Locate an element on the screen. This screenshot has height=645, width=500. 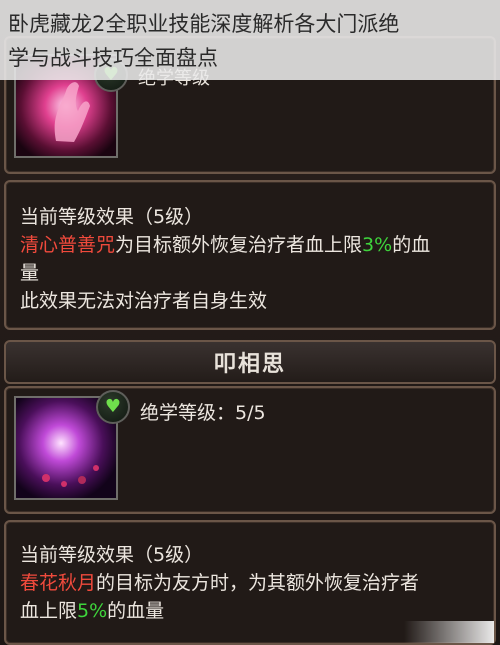
skill1-name: 清心普善咒 is located at coordinates (68, 245).